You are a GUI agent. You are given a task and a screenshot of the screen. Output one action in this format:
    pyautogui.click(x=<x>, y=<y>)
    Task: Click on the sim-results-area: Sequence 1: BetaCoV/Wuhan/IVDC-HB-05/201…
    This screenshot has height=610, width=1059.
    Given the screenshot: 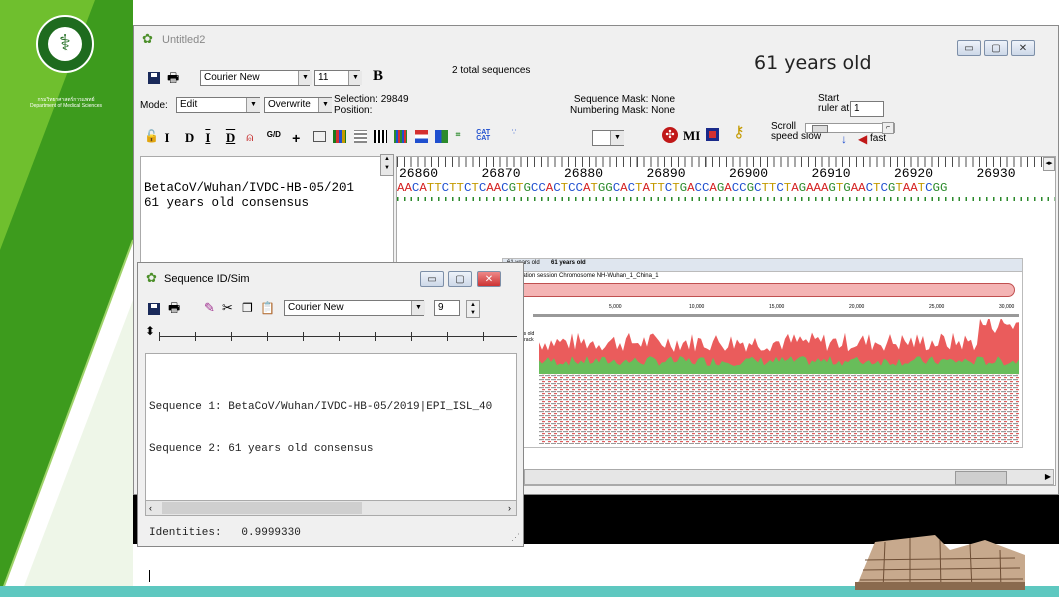 What is the action you would take?
    pyautogui.click(x=331, y=467)
    